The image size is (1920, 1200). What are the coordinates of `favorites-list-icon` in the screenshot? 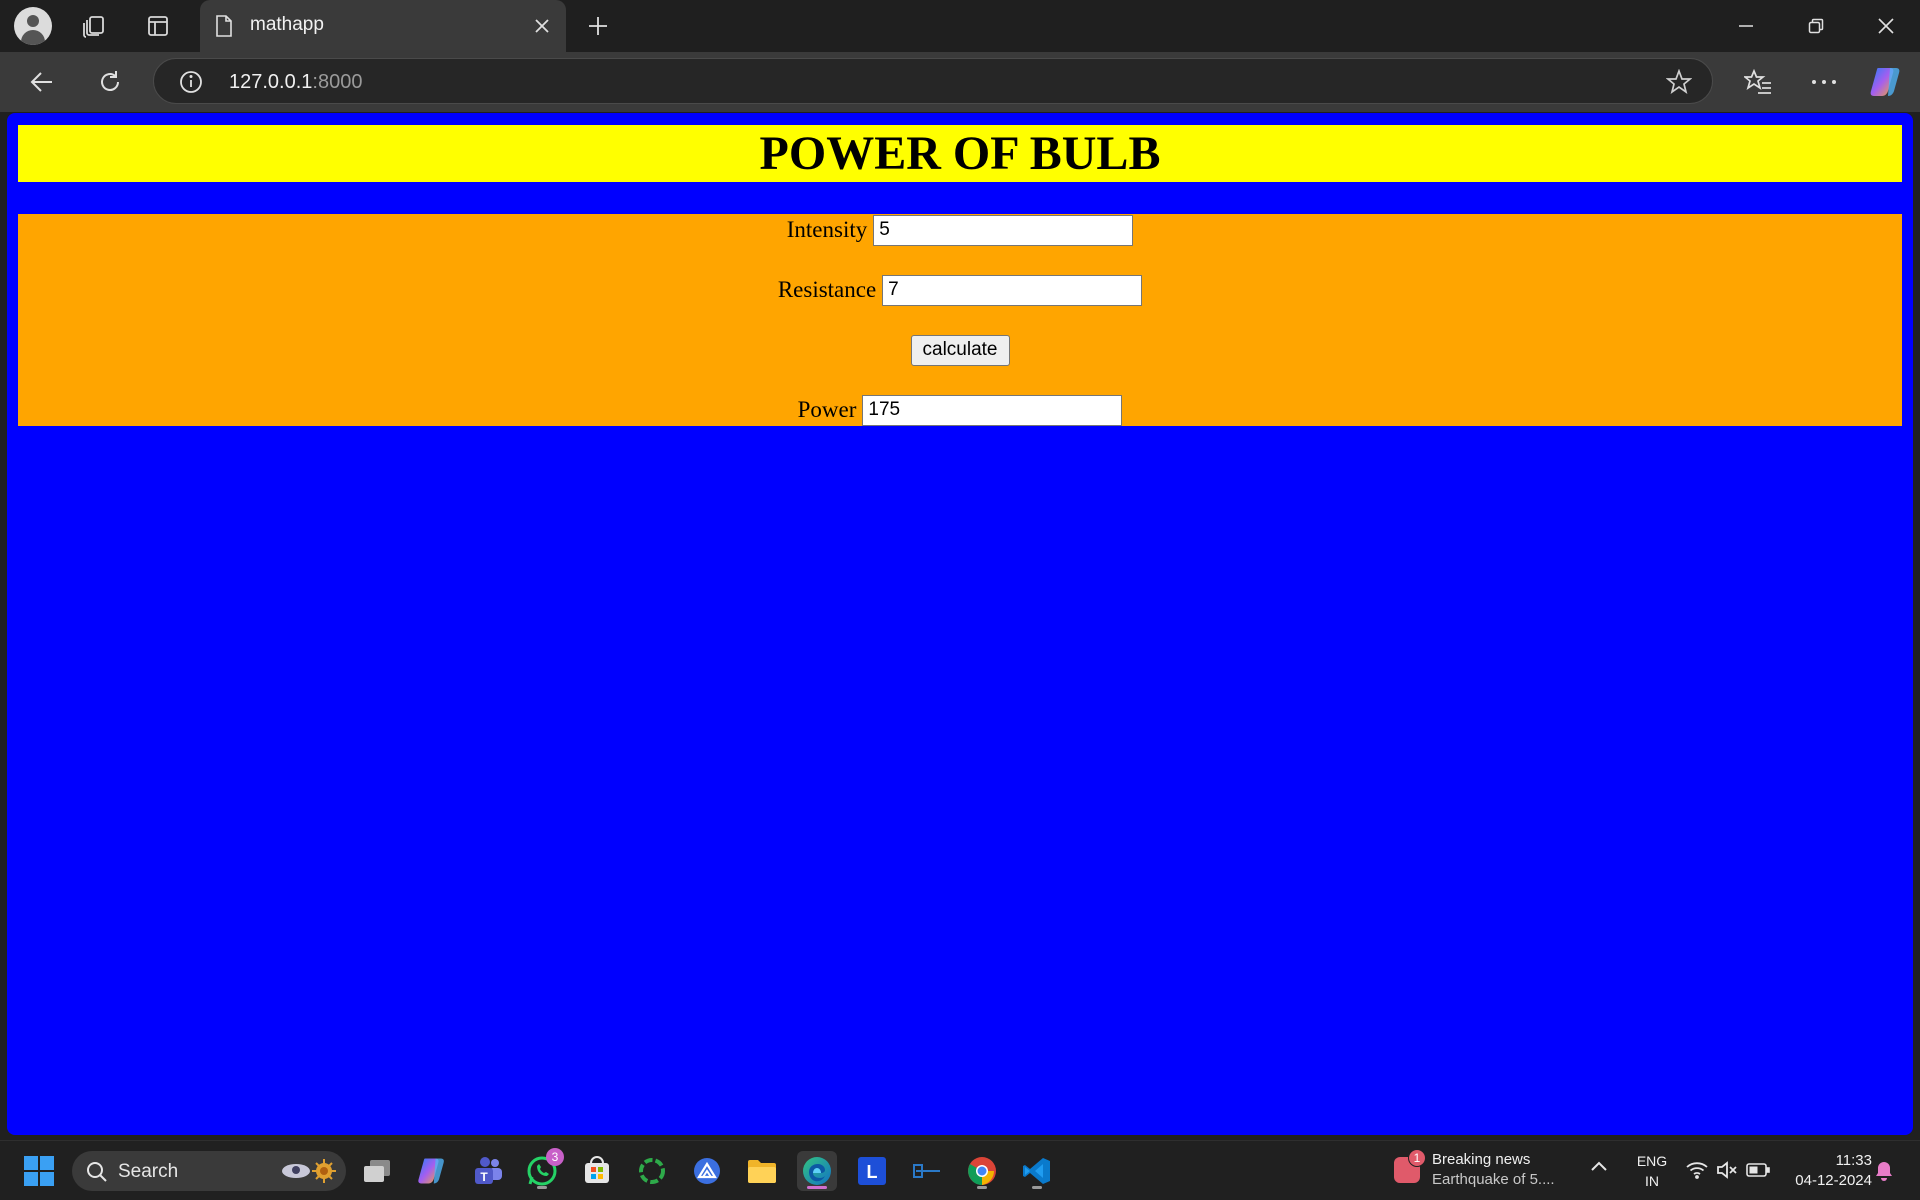 It's located at (1757, 81).